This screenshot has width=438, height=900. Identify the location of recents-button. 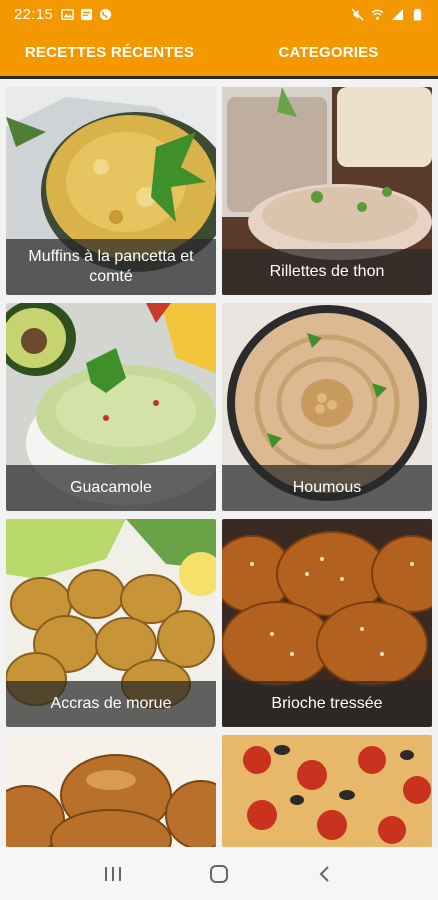
(113, 874).